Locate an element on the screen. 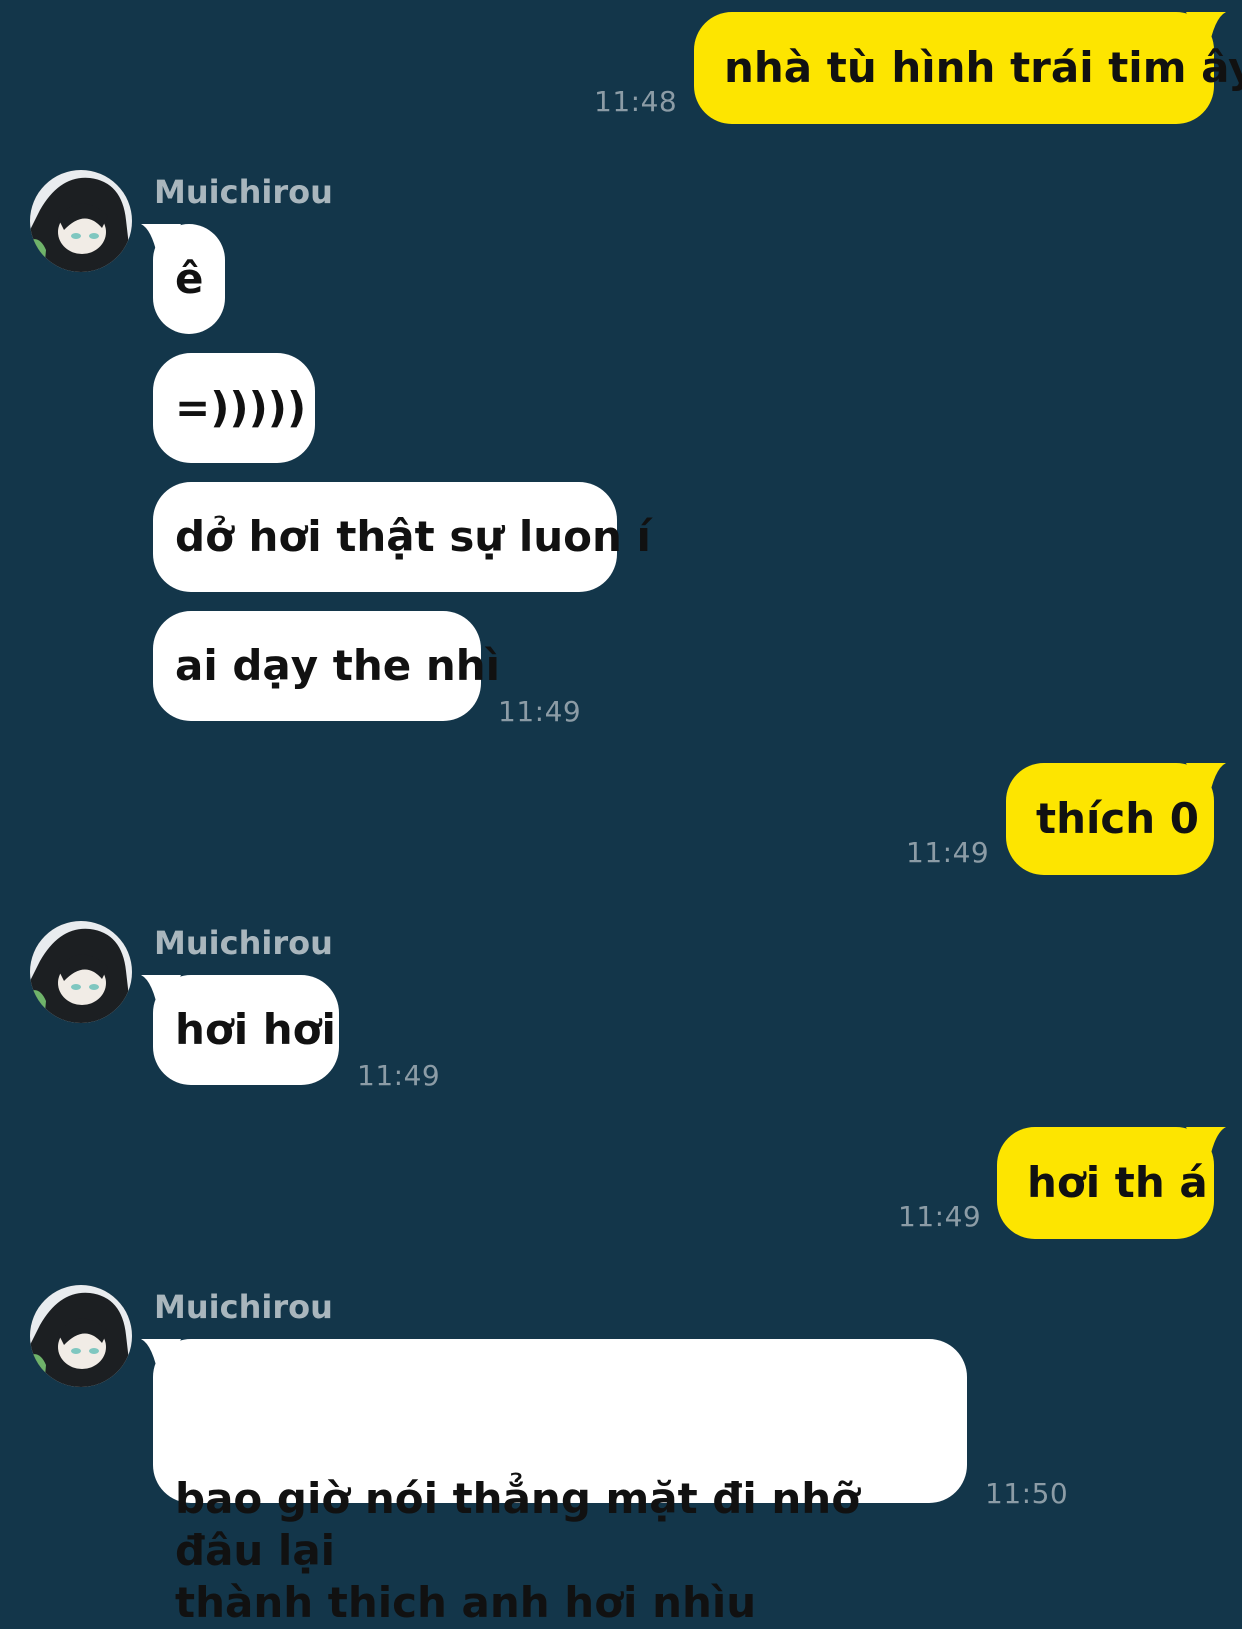 The width and height of the screenshot is (1242, 1629). message-timestamp: 11:48 is located at coordinates (636, 101).